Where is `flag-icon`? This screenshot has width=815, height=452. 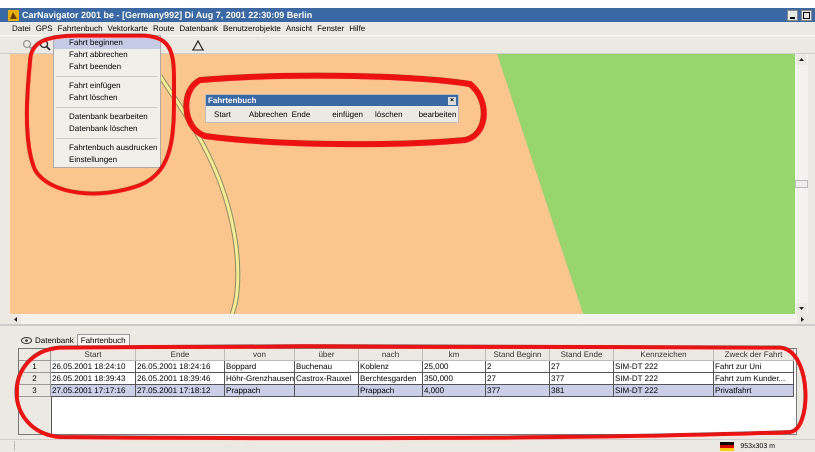 flag-icon is located at coordinates (727, 446).